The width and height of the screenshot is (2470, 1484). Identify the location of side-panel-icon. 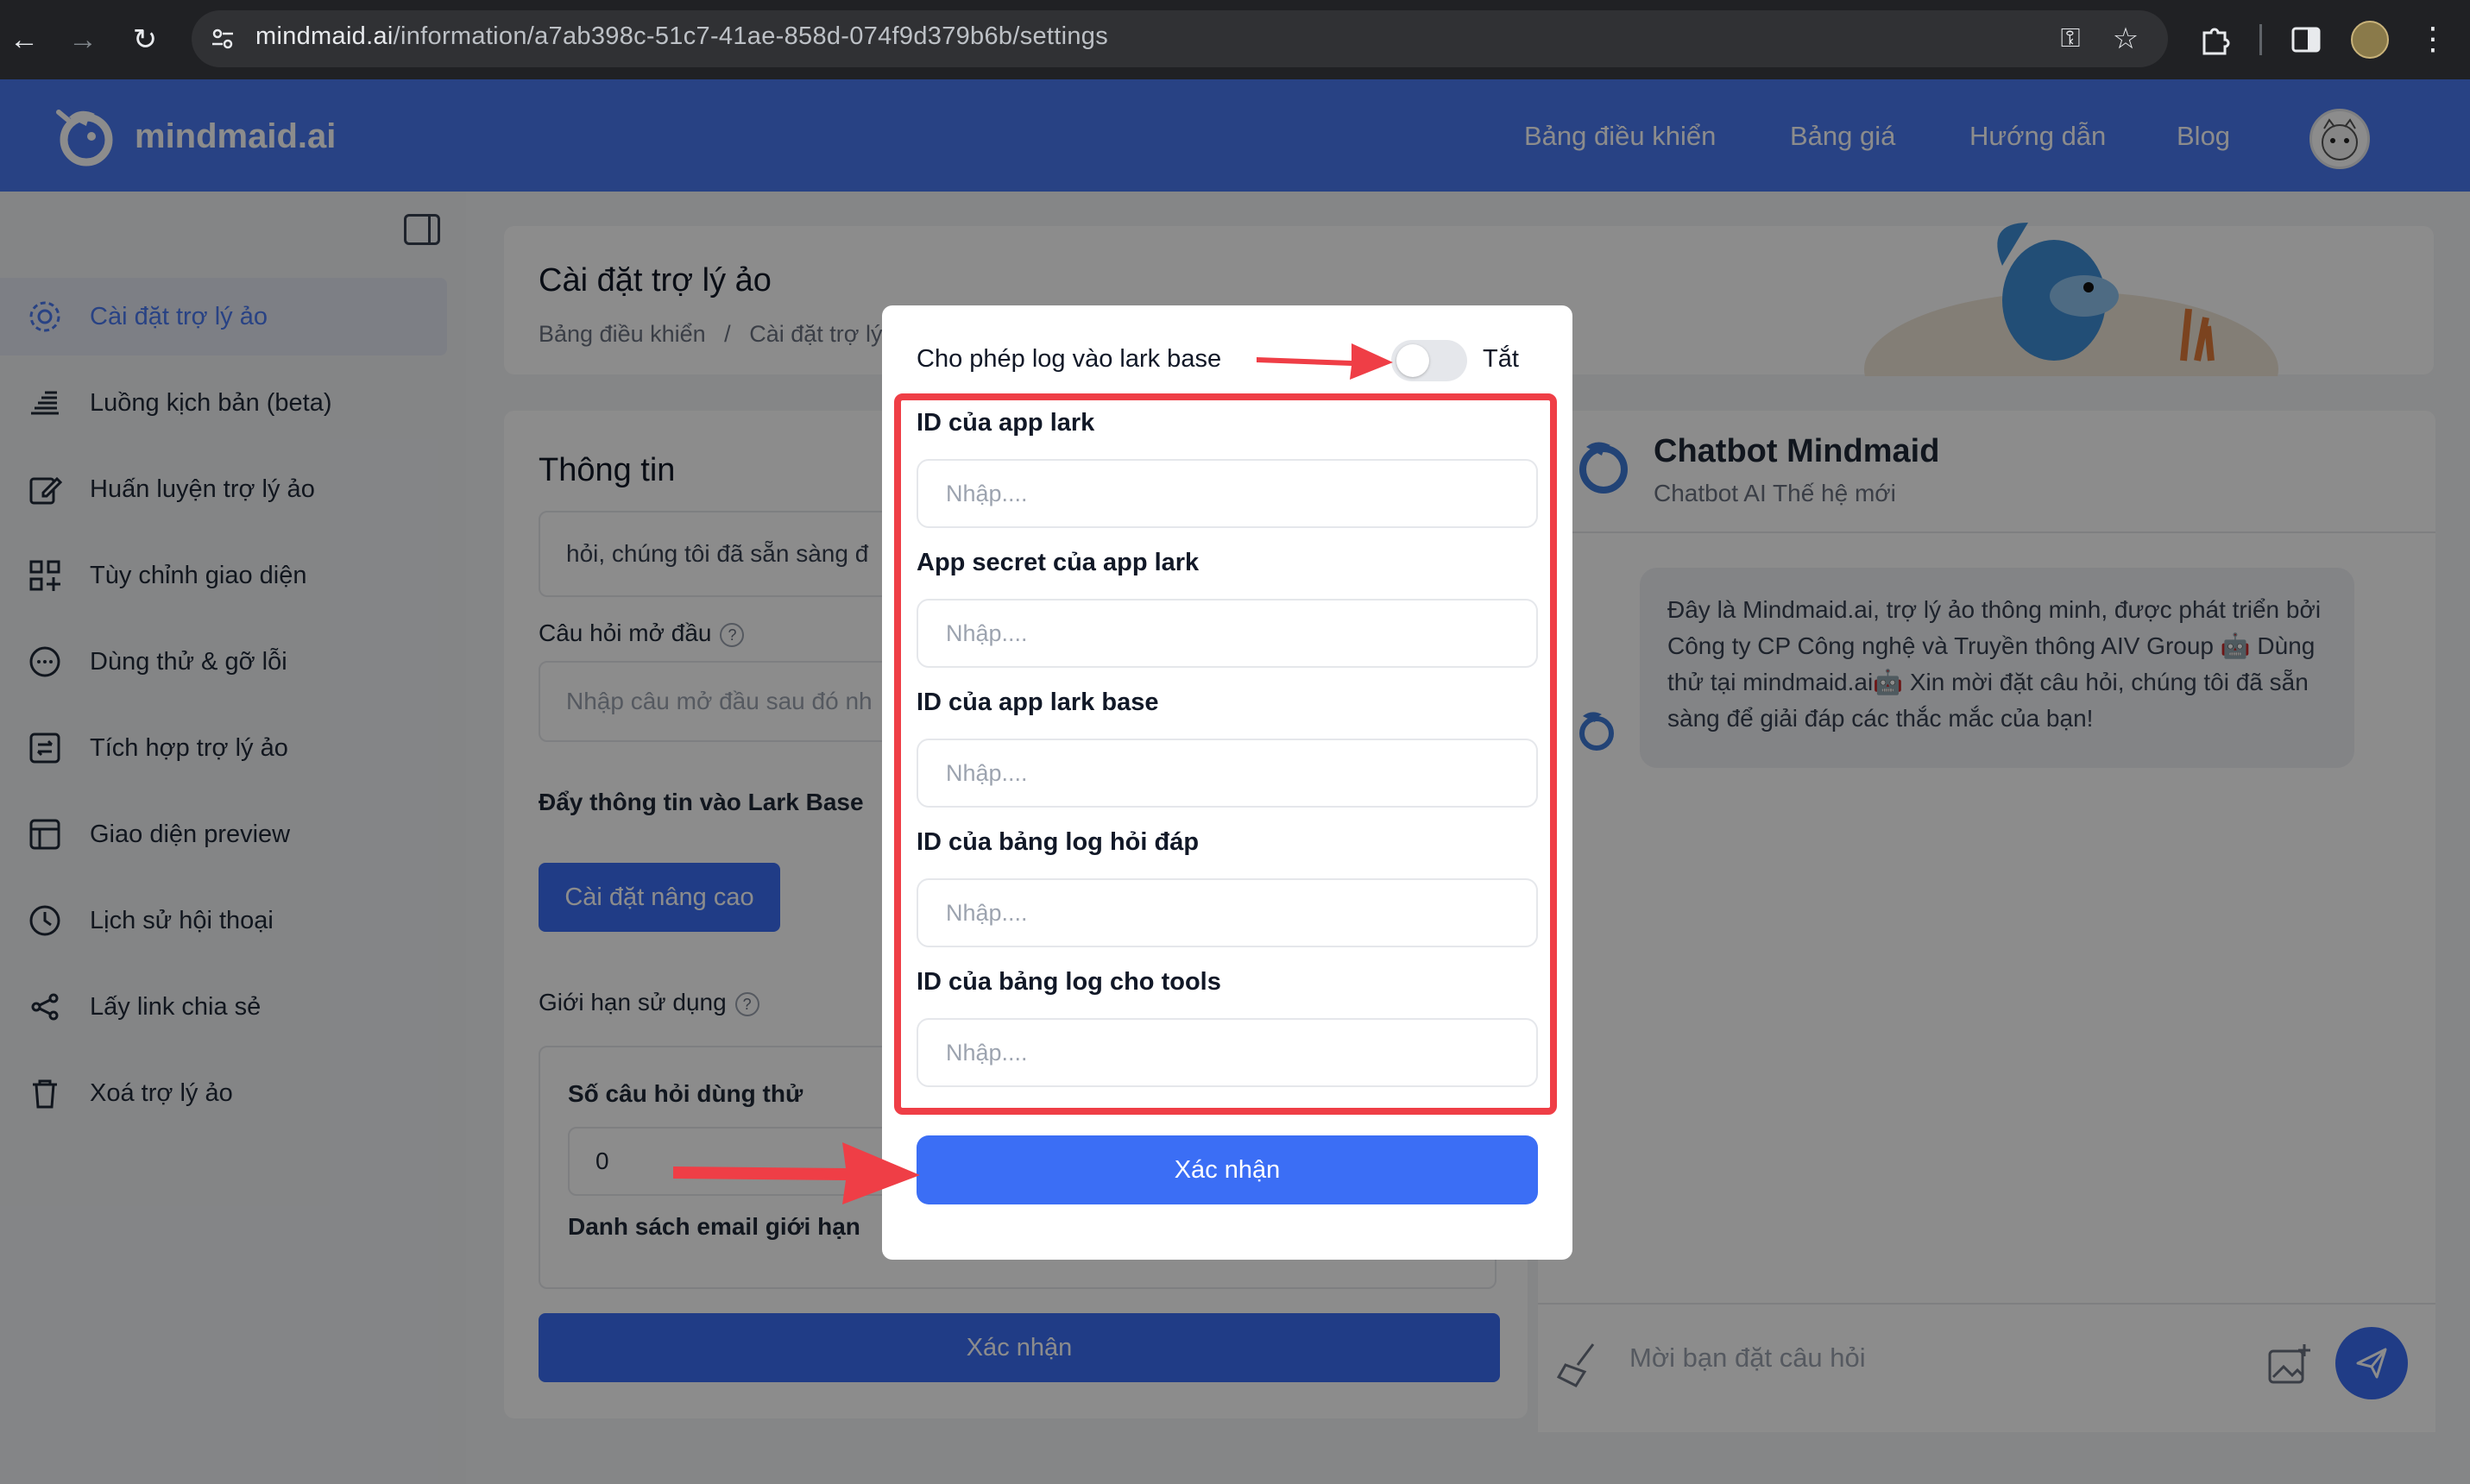
(2306, 39).